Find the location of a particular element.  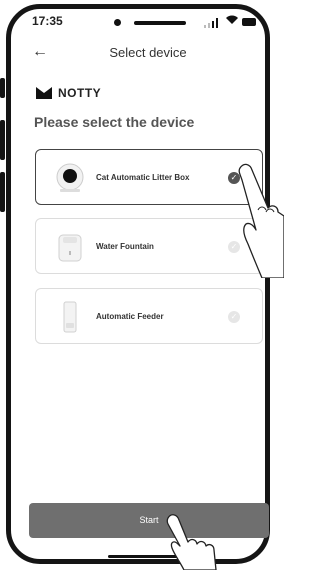

device-card-feeder: Automatic Feeder ✓ is located at coordinates (149, 316).